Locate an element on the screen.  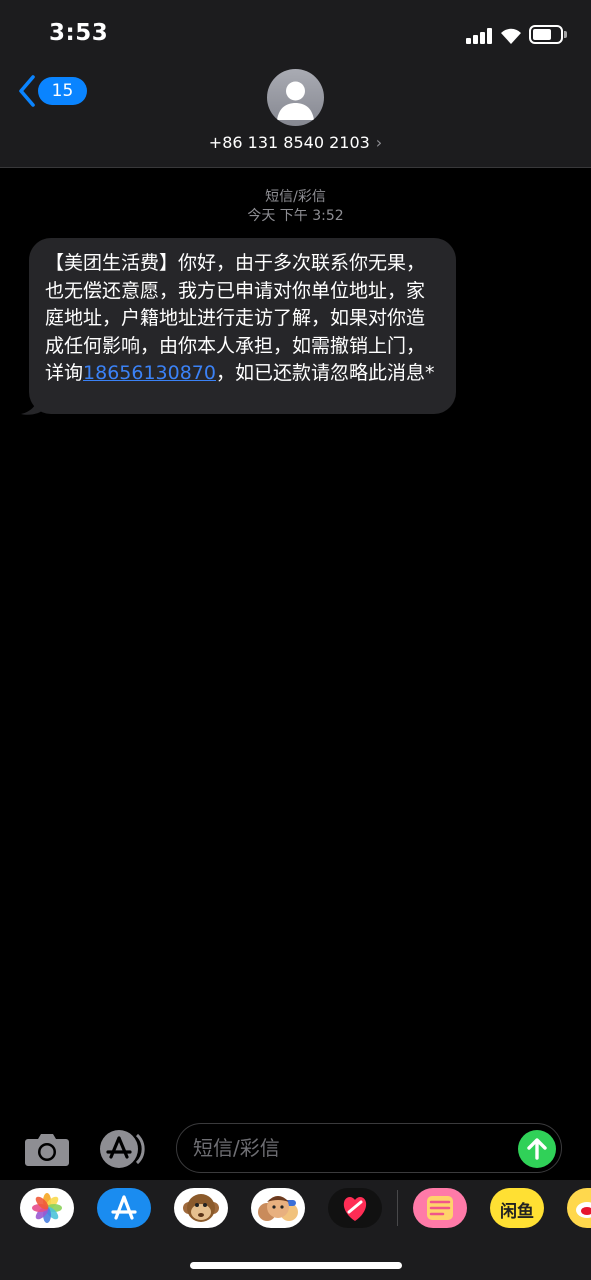
chevron-right-icon: › is located at coordinates (379, 142).